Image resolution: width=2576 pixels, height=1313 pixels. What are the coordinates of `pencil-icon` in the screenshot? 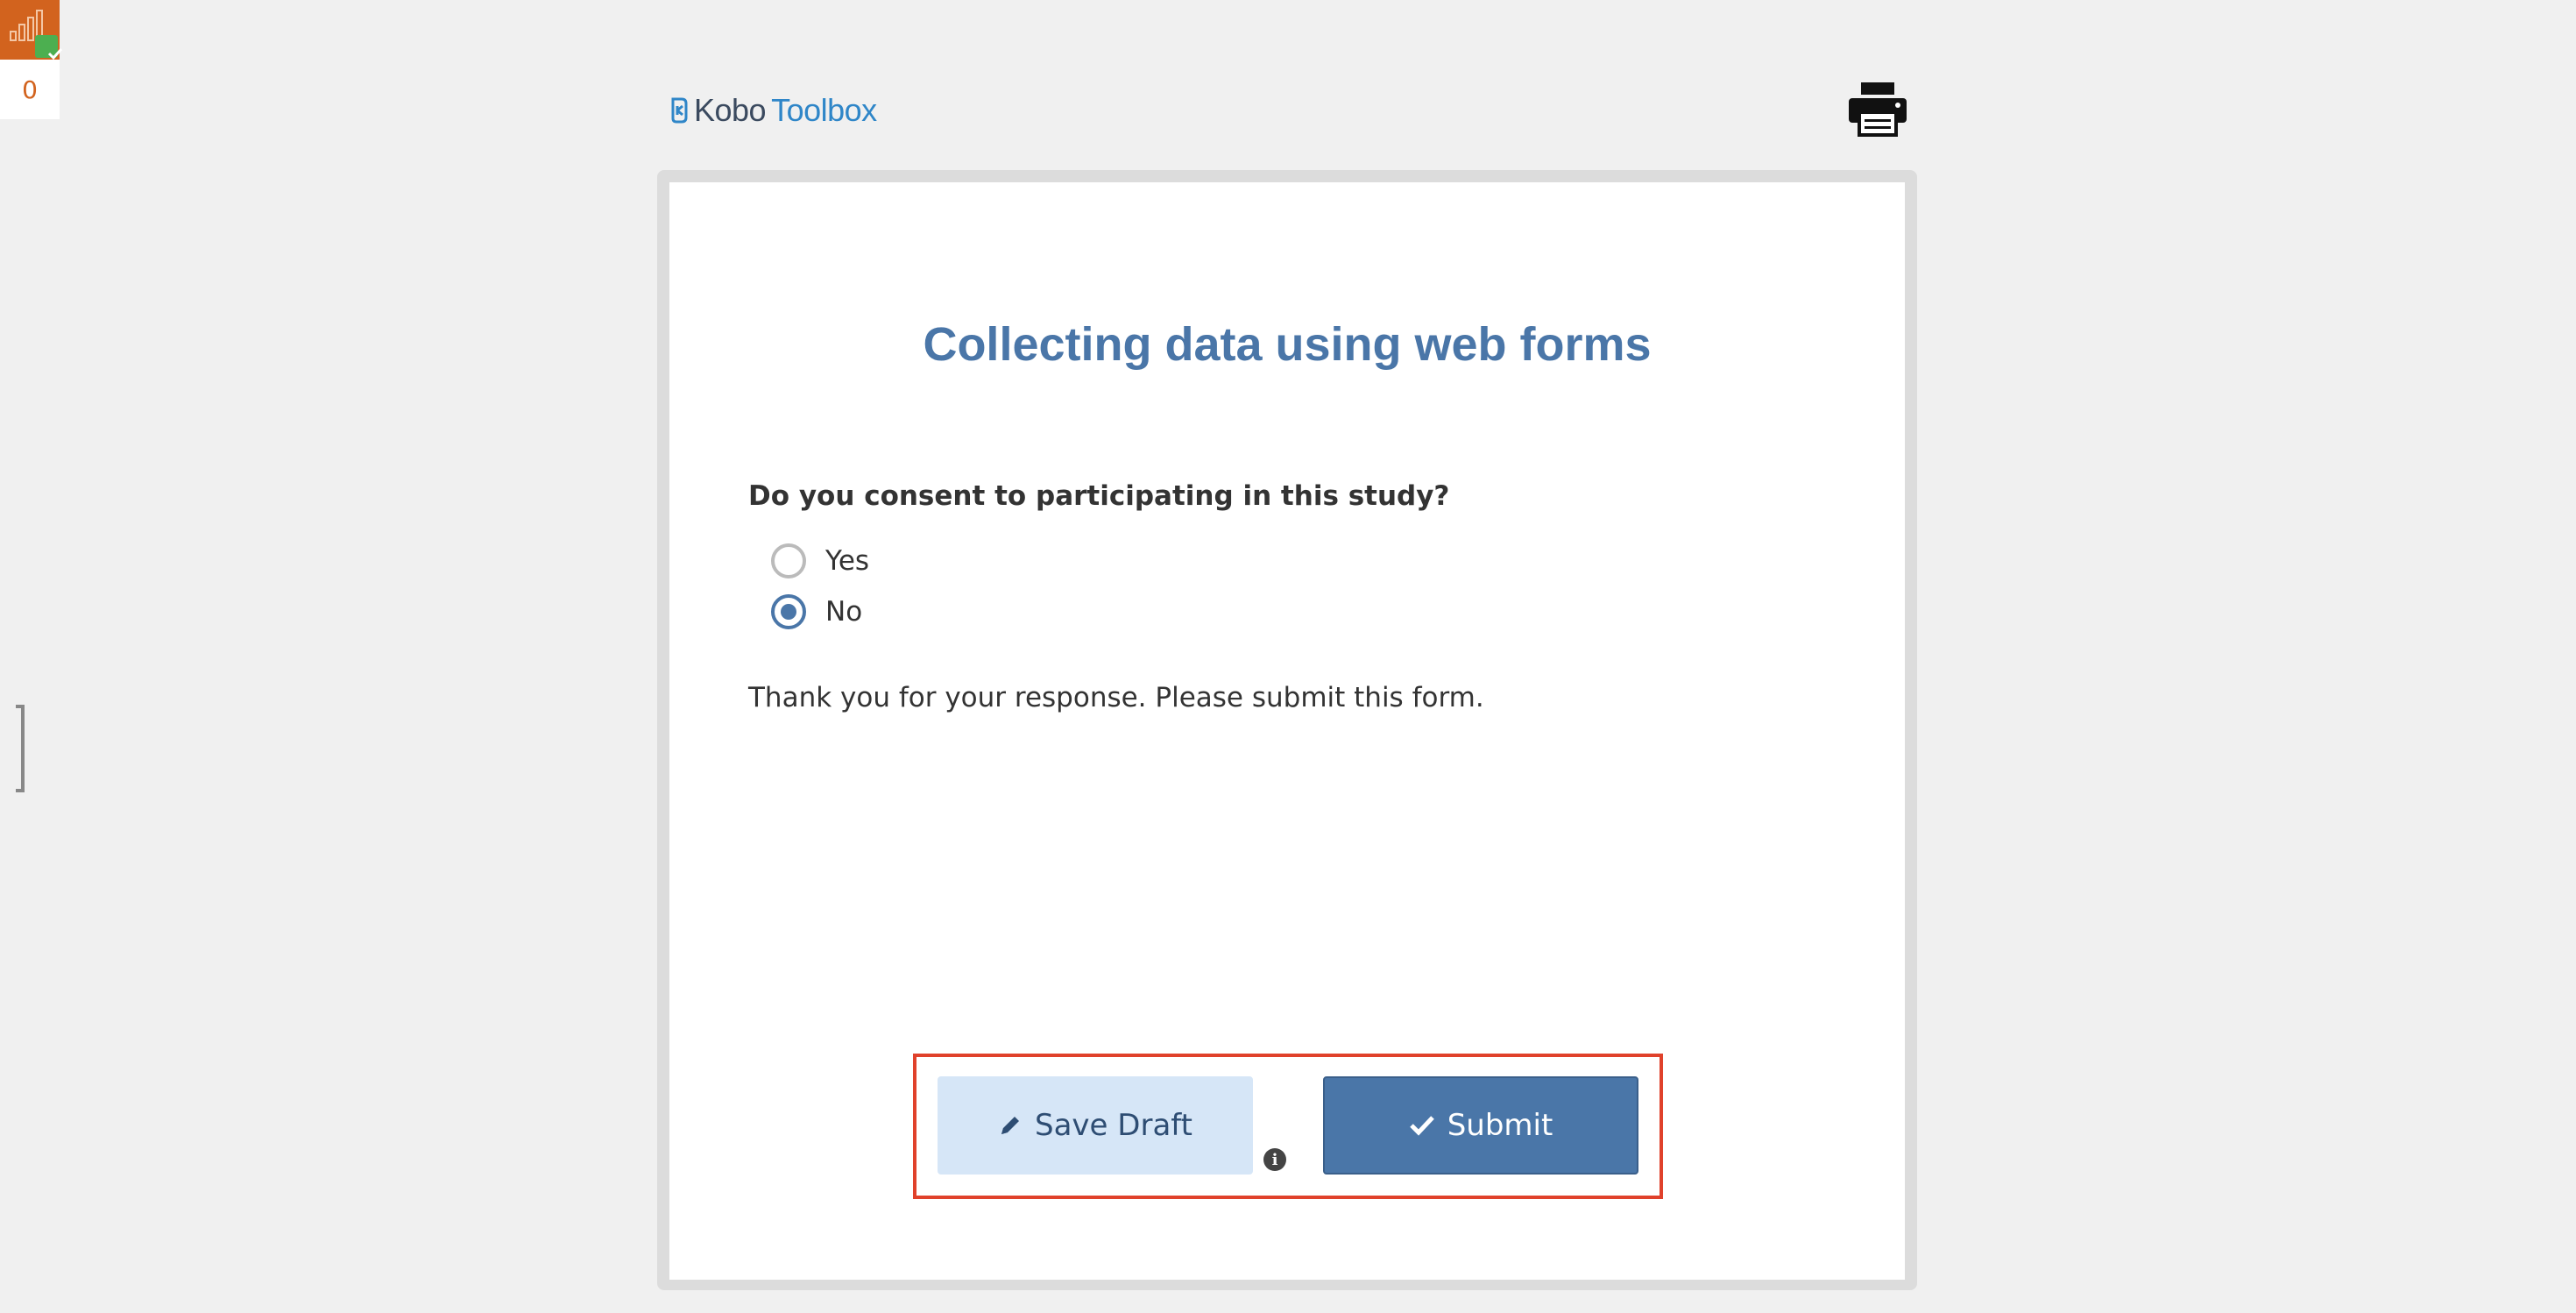 It's located at (1010, 1125).